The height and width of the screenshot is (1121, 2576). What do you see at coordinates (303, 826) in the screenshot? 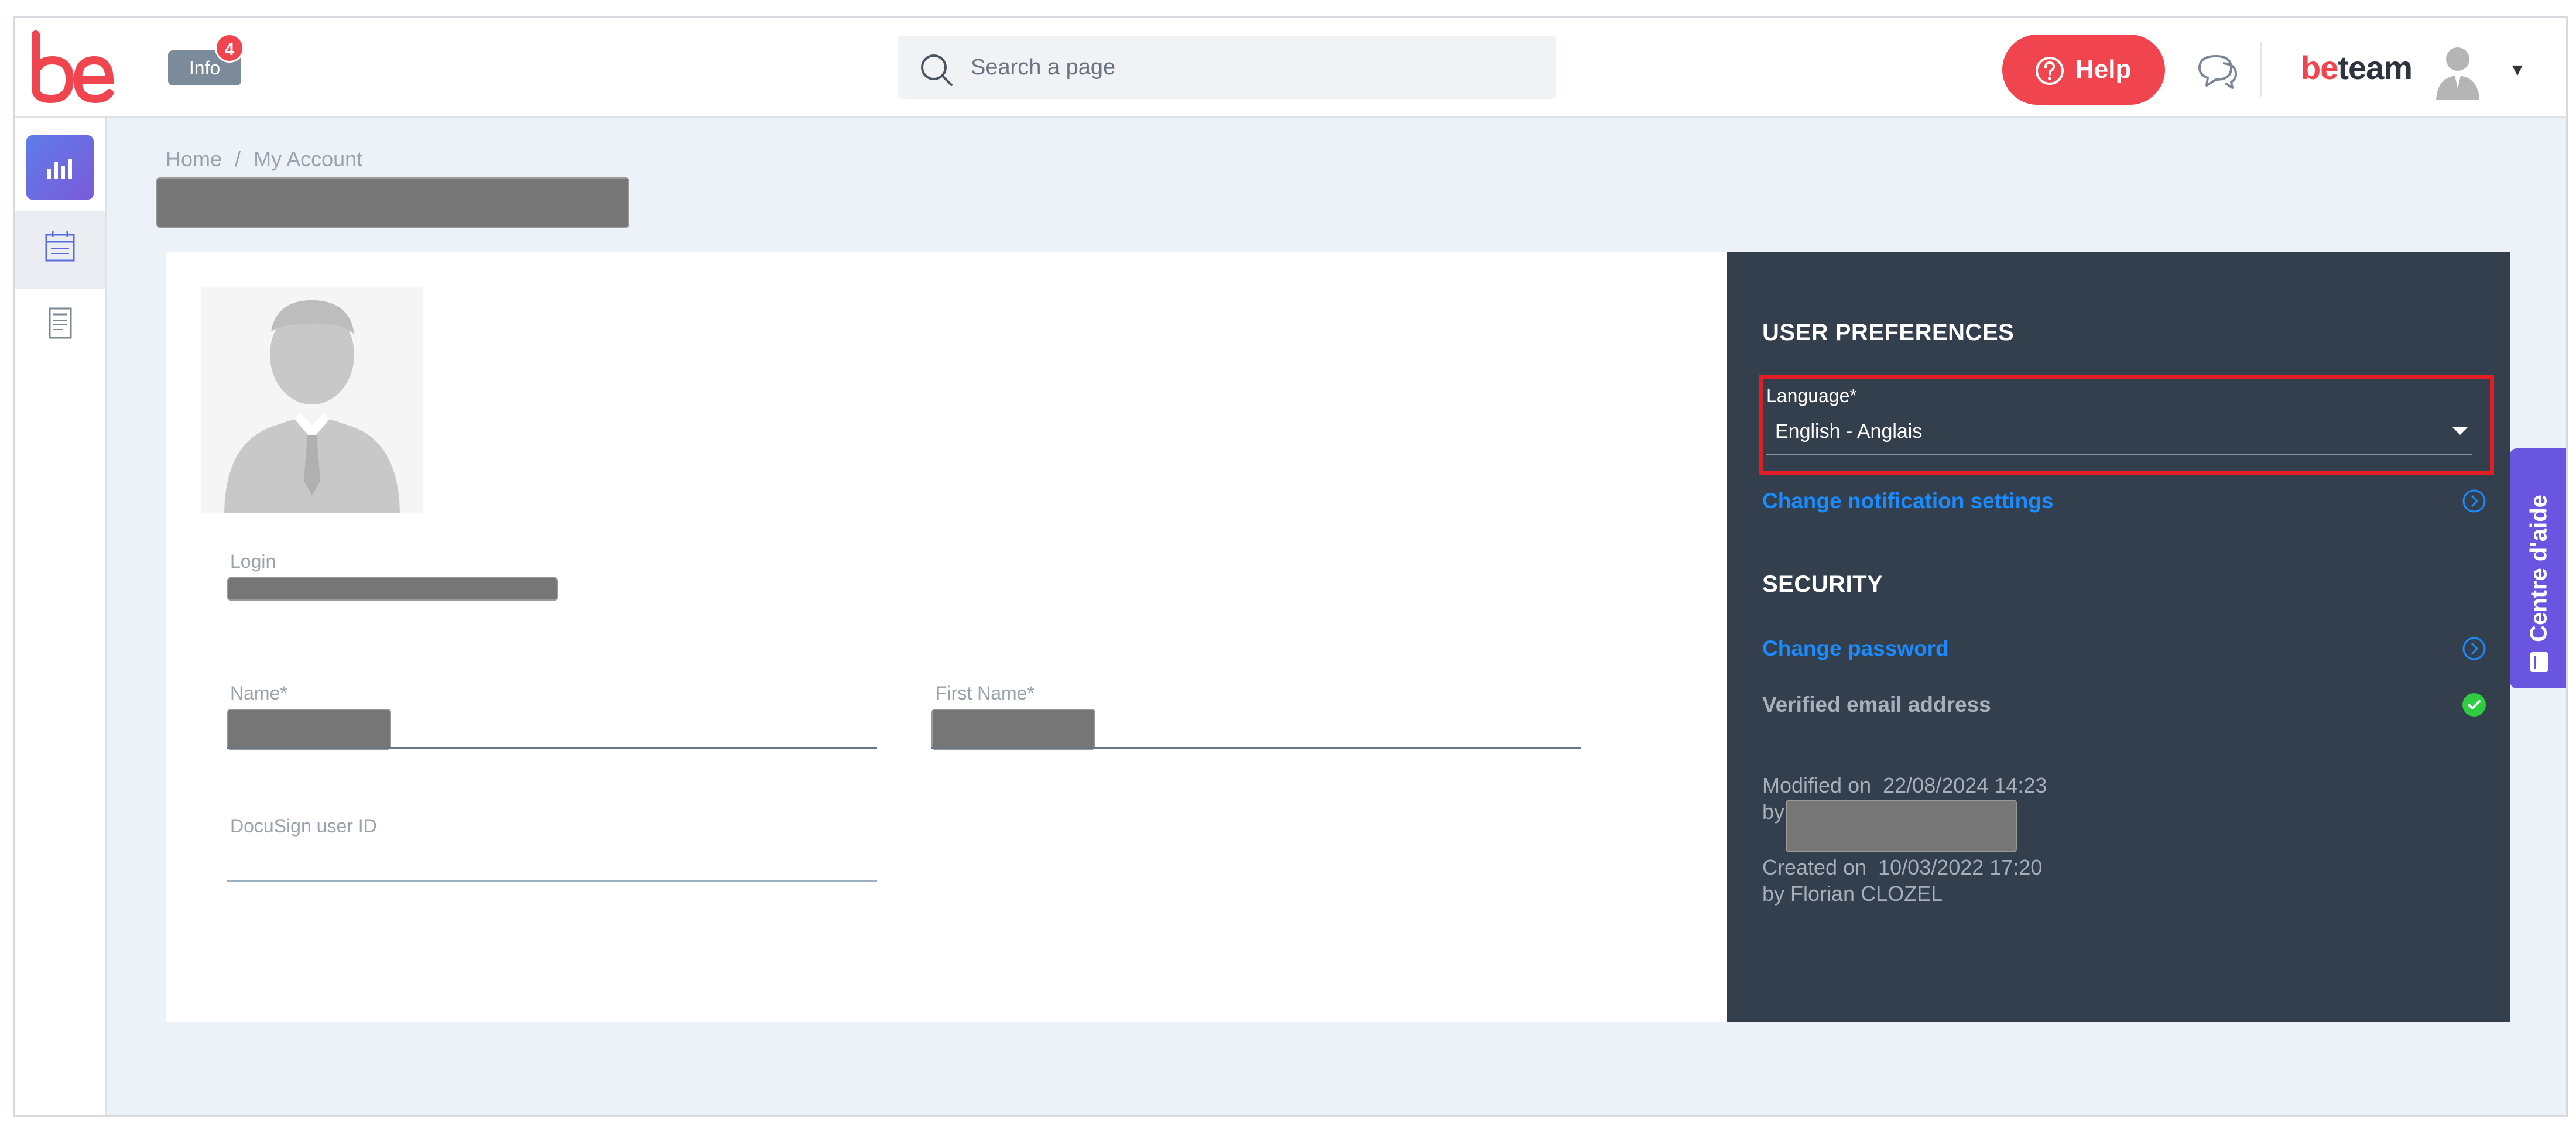
I see `docusign-label: DocuSign user ID` at bounding box center [303, 826].